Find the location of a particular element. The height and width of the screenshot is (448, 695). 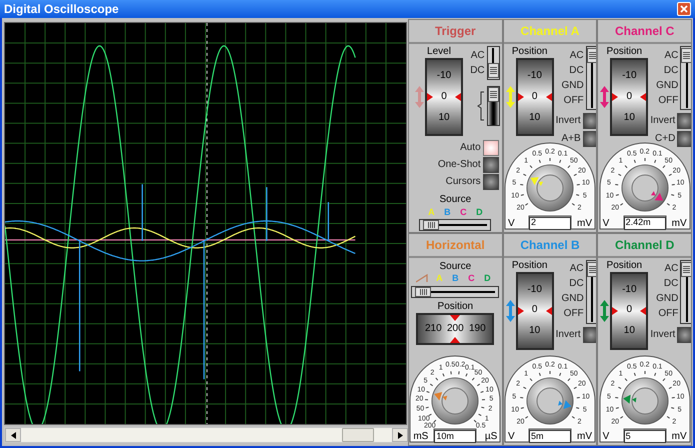

value-field: 2.42m is located at coordinates (645, 223).